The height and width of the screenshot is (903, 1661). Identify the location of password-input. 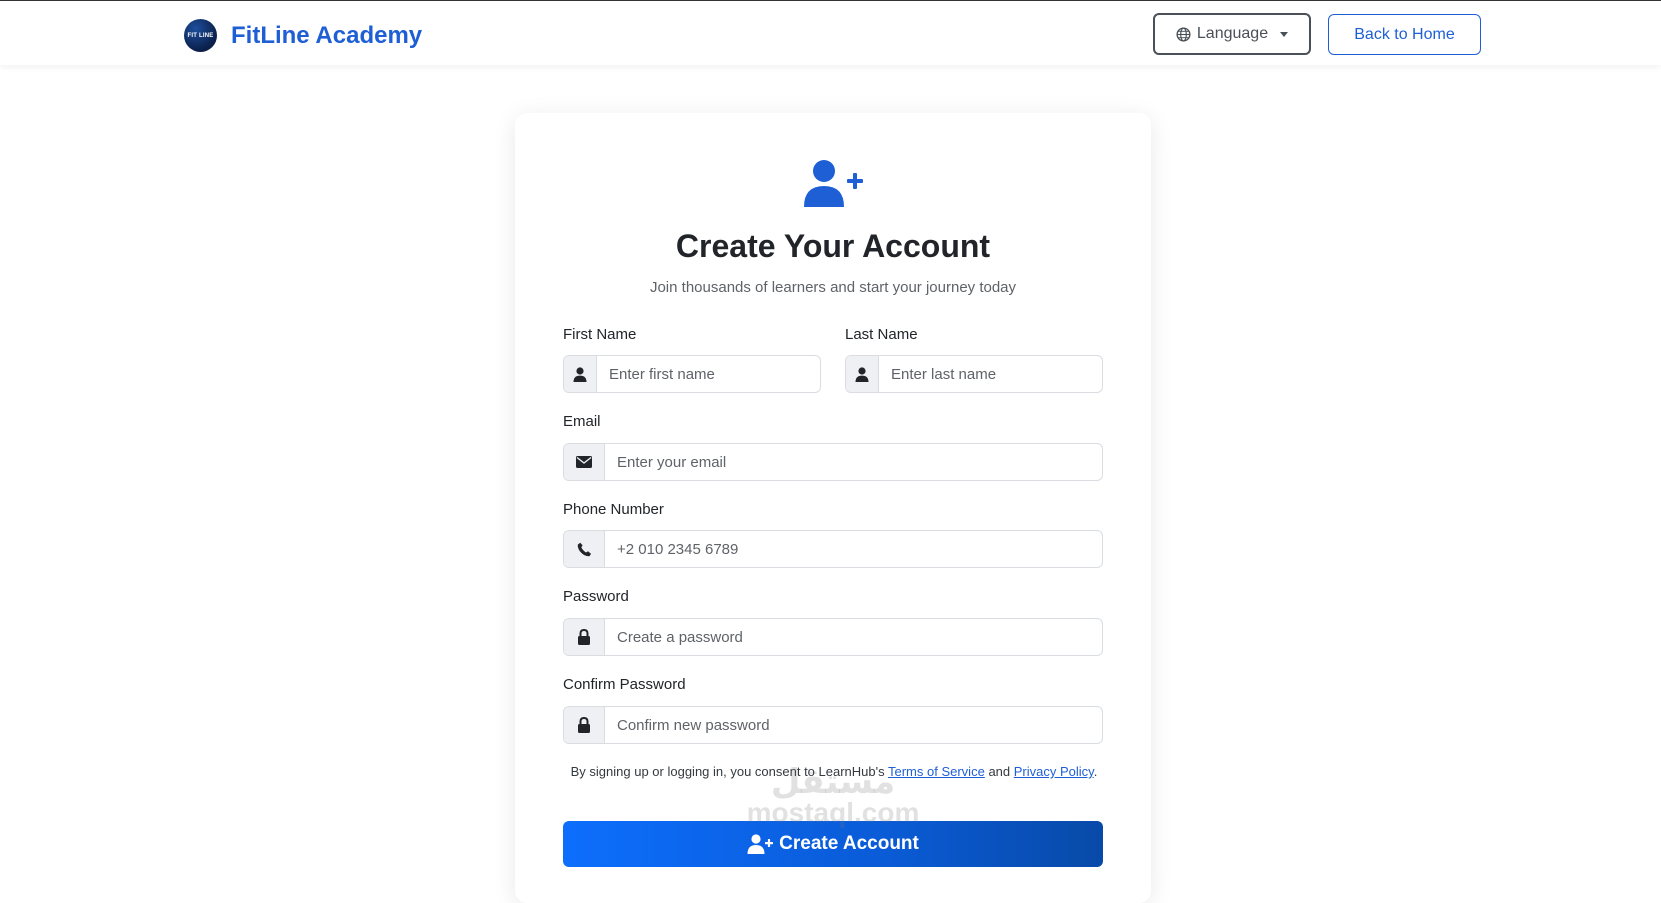
(853, 637).